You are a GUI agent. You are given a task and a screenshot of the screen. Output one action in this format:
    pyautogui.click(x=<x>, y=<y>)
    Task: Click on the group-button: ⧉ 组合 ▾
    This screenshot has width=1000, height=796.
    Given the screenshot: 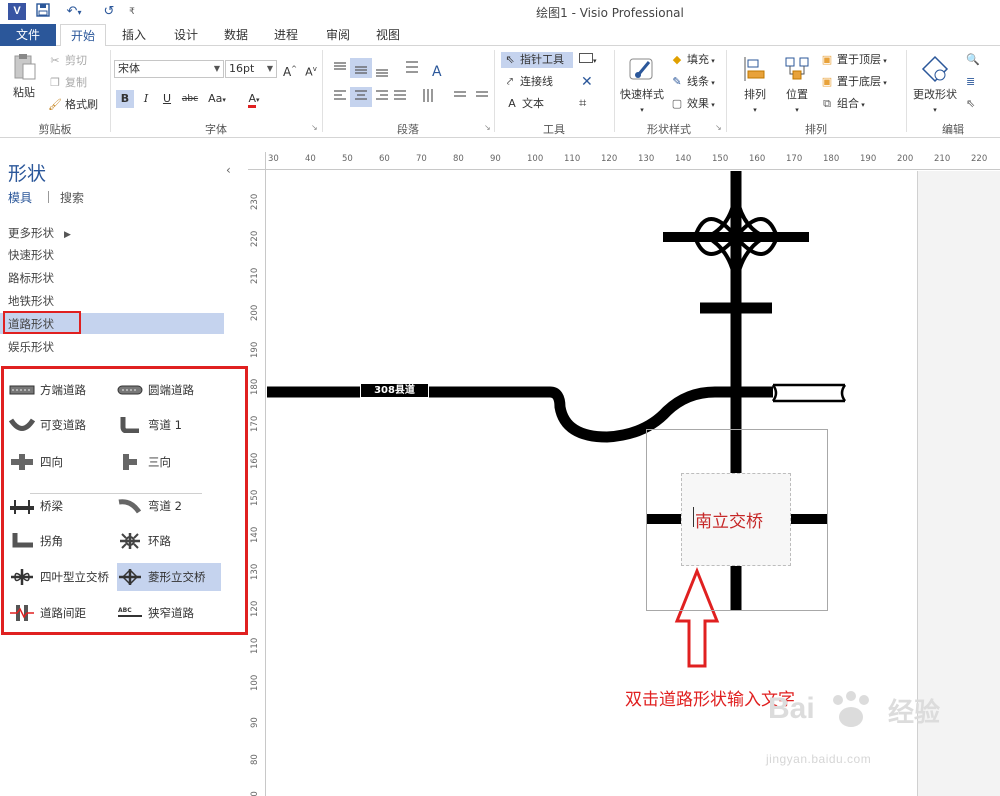 What is the action you would take?
    pyautogui.click(x=842, y=104)
    